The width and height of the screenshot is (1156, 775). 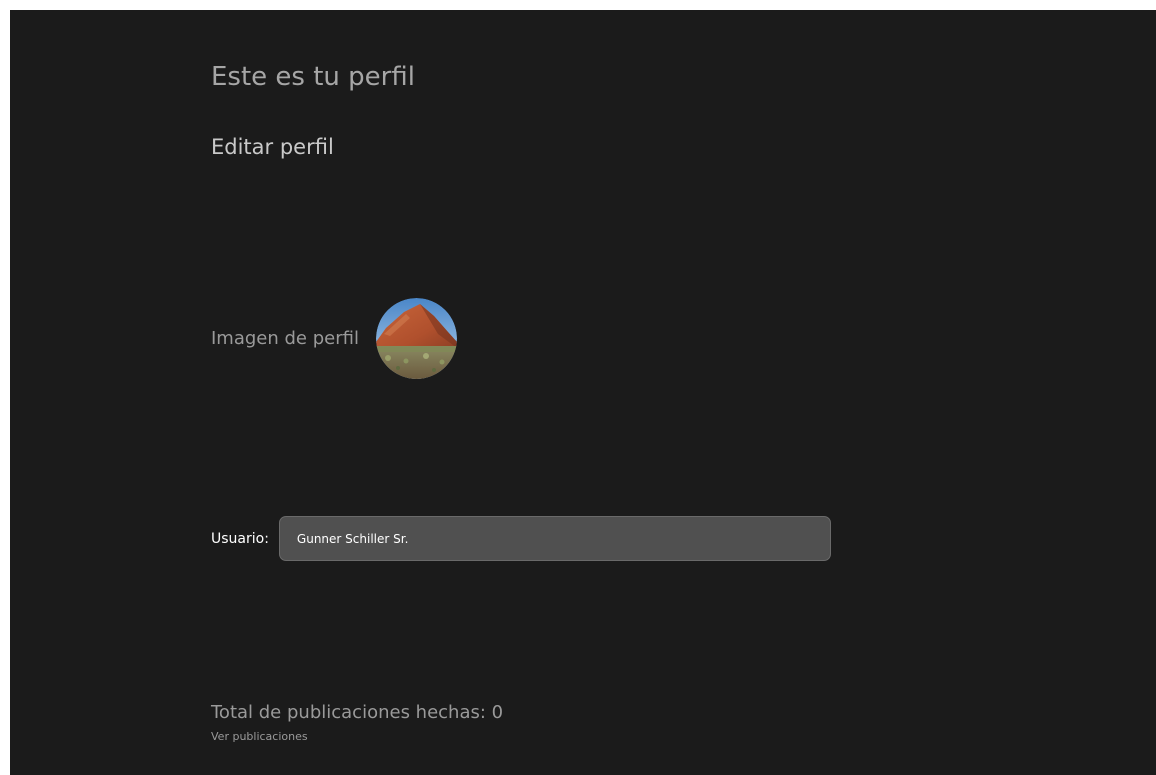 I want to click on view-posts-link: Ver publicaciones, so click(x=259, y=736).